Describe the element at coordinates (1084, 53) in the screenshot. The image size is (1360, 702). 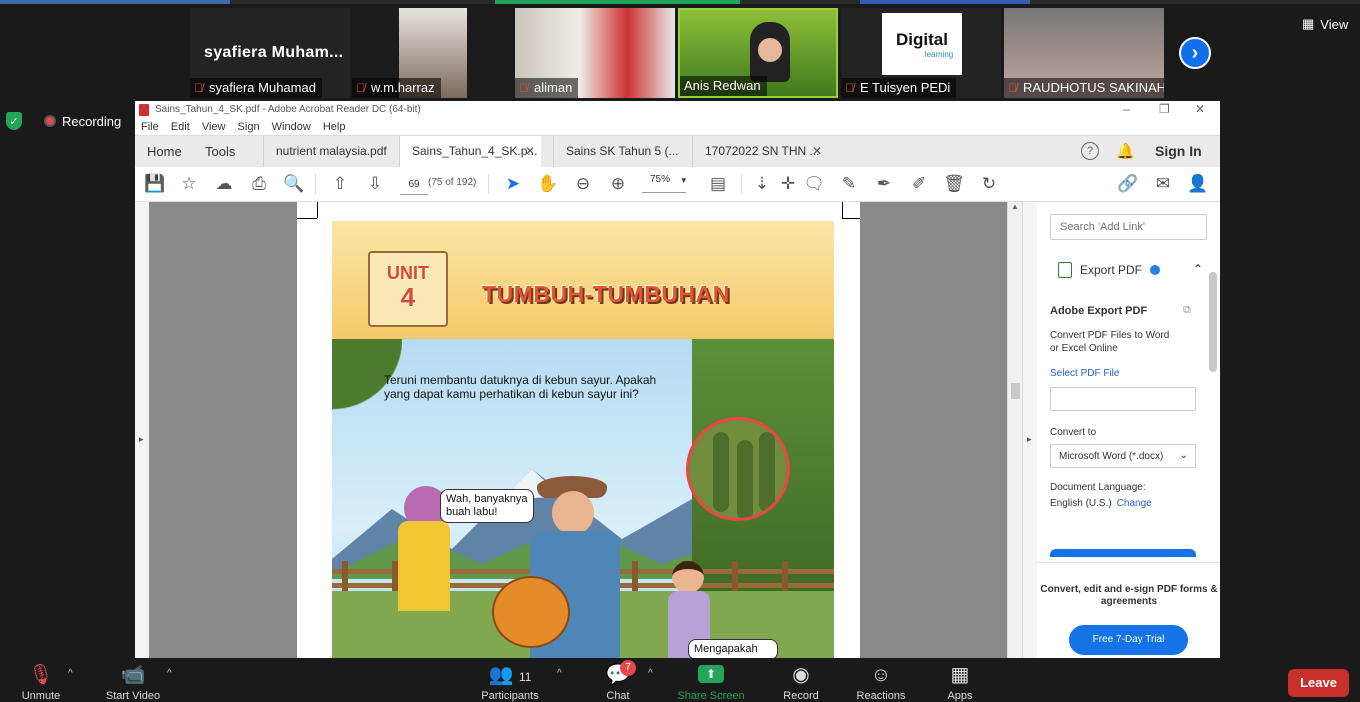
I see `participant-tile-6: 🎙̸ RAUDHOTUS SAKINAH` at that location.